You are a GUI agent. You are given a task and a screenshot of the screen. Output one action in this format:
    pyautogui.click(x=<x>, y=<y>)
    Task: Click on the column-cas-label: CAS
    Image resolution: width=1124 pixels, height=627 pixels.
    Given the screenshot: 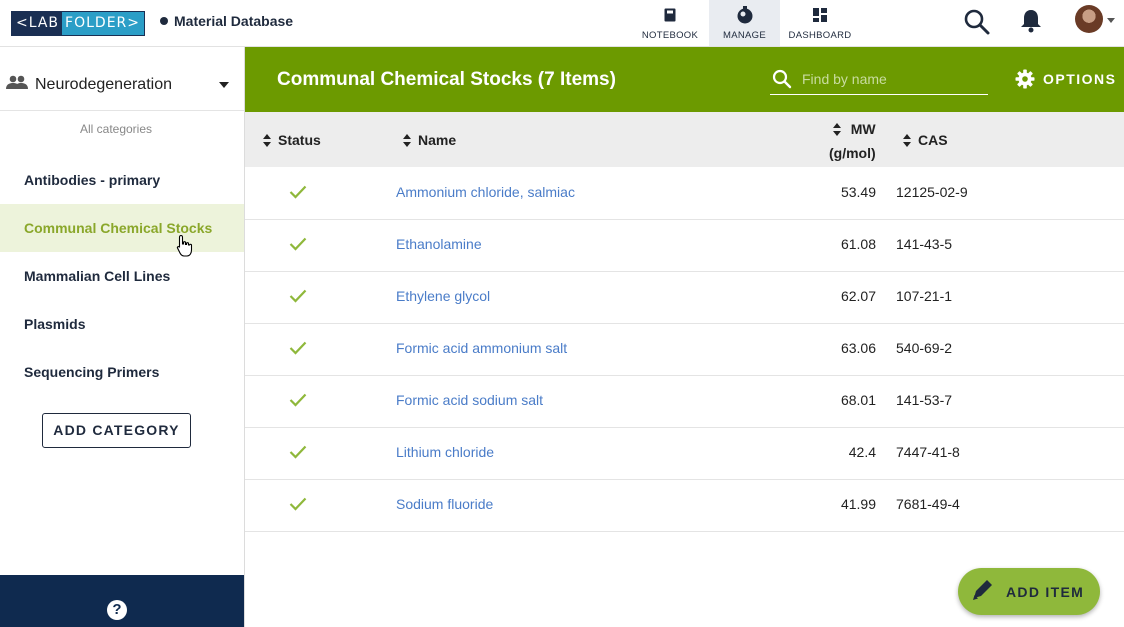 What is the action you would take?
    pyautogui.click(x=933, y=140)
    